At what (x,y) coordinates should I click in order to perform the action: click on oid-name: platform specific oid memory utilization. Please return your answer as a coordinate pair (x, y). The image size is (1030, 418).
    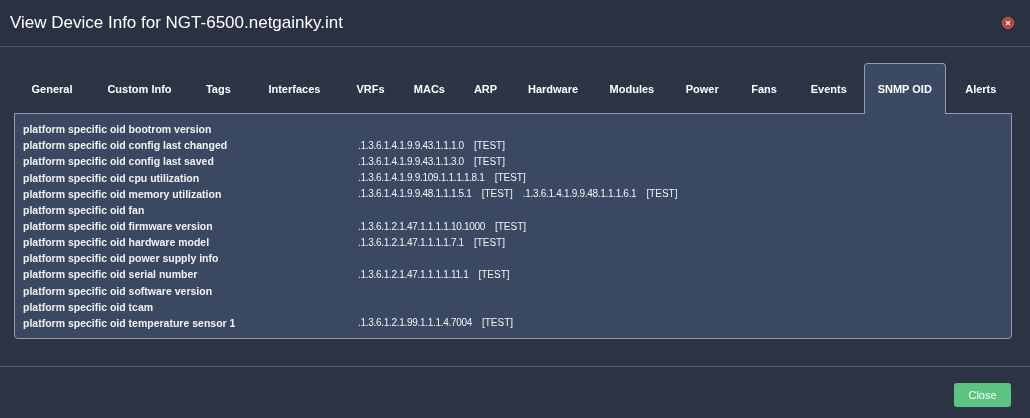
    Looking at the image, I should click on (123, 193).